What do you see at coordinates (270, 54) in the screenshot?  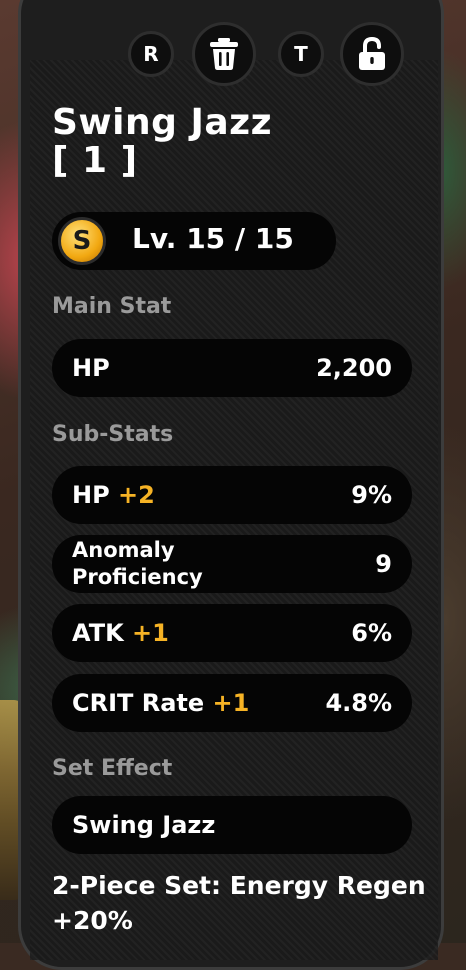 I see `toolbar: R T` at bounding box center [270, 54].